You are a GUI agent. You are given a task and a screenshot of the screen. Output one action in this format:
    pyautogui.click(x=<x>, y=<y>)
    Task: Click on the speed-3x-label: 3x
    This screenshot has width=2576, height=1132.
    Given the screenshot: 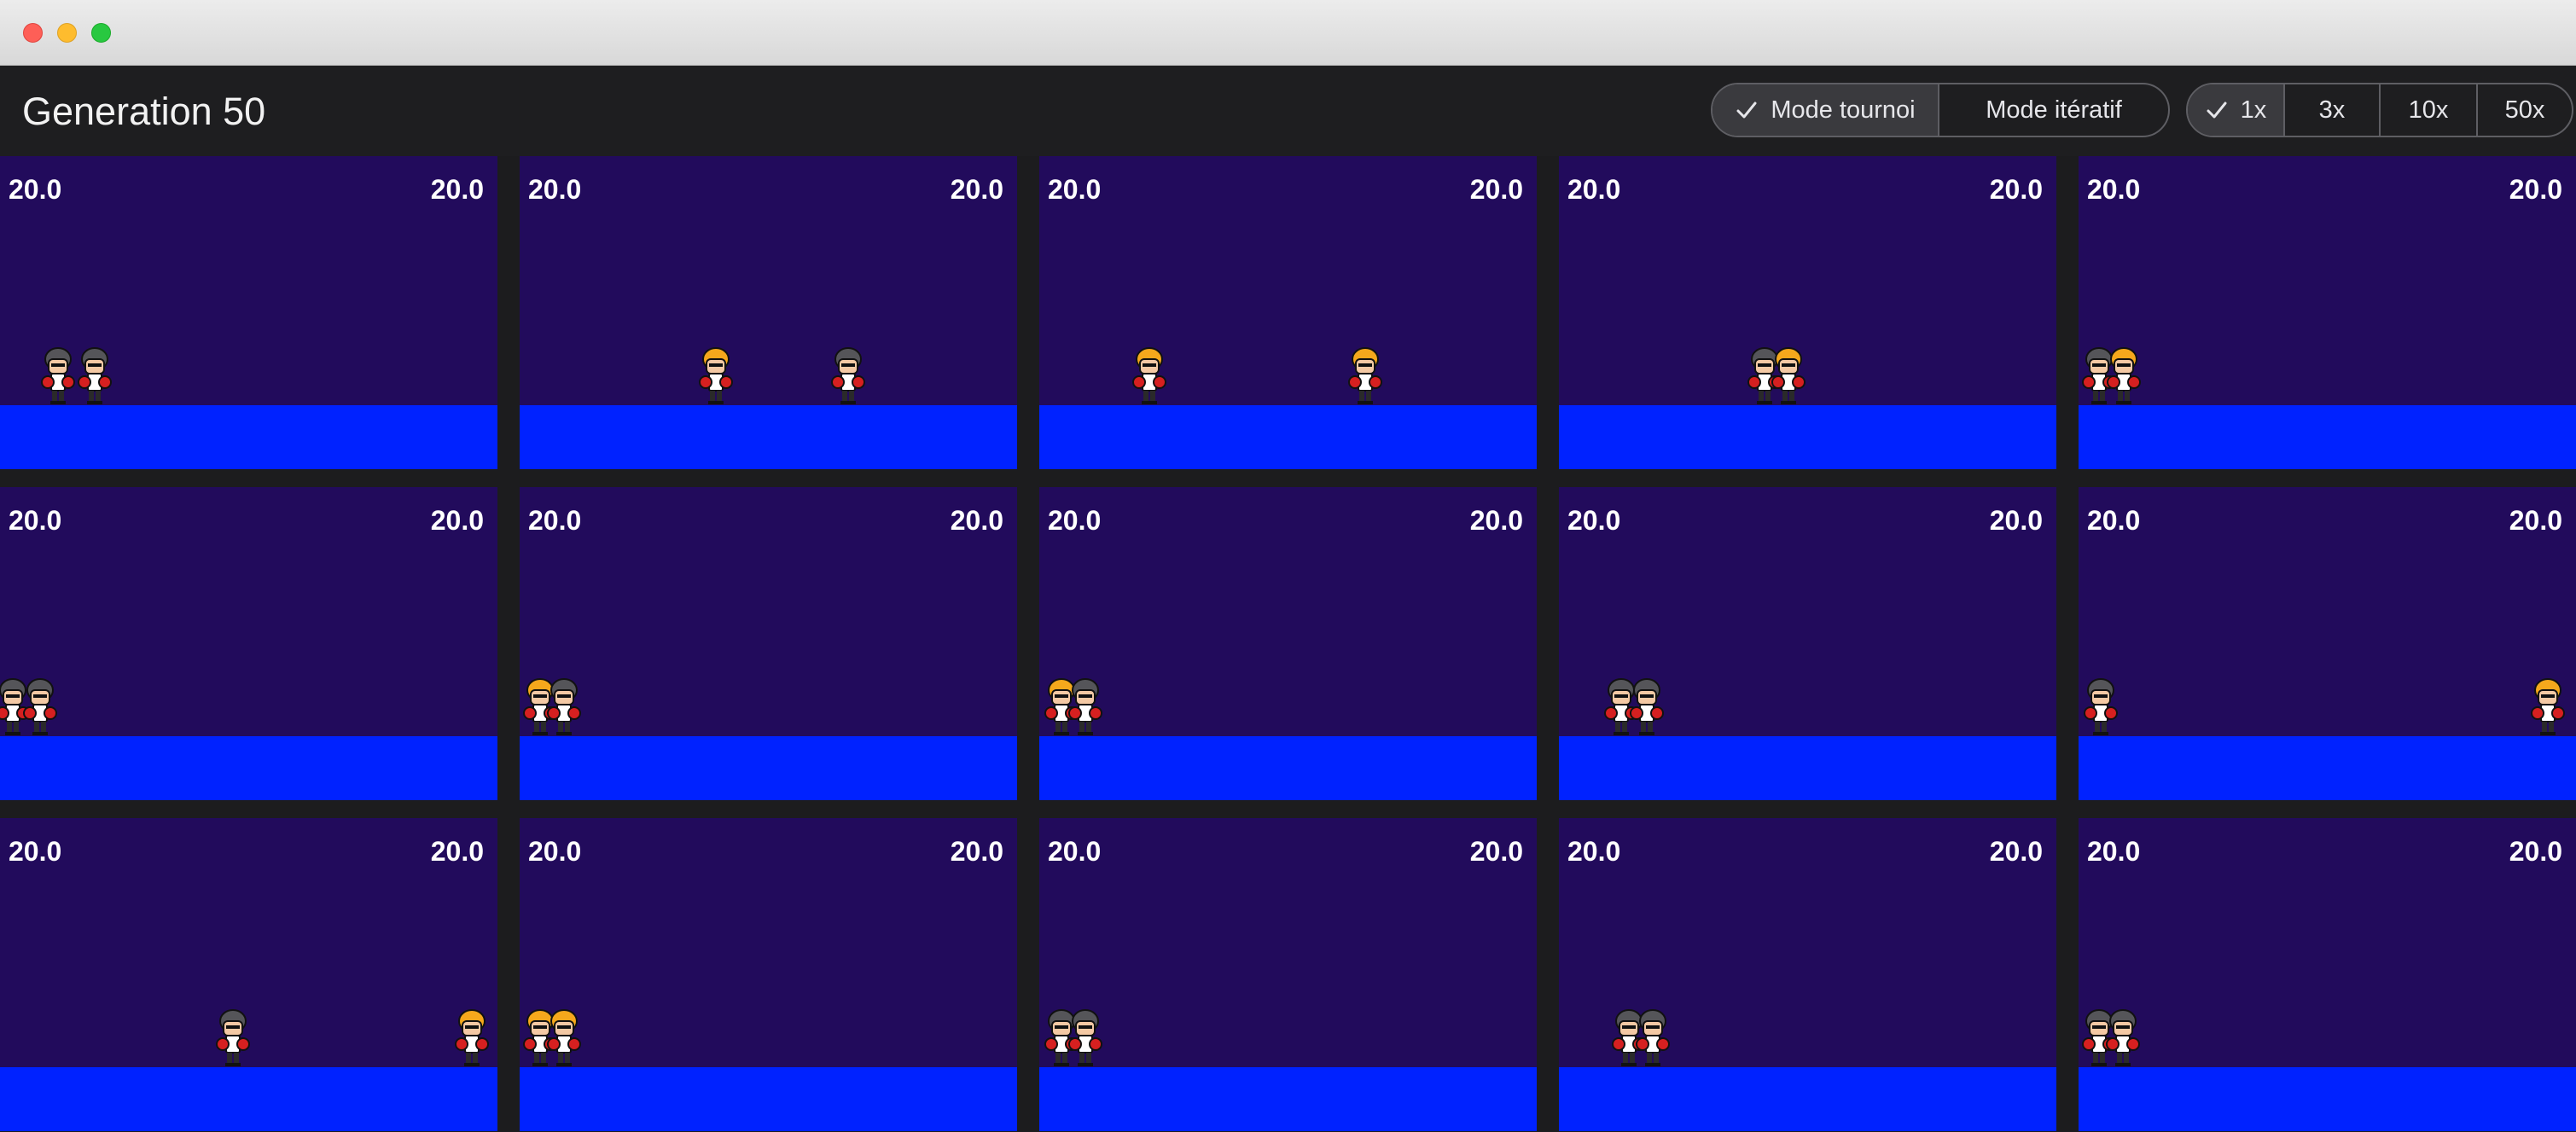 What is the action you would take?
    pyautogui.click(x=2332, y=110)
    